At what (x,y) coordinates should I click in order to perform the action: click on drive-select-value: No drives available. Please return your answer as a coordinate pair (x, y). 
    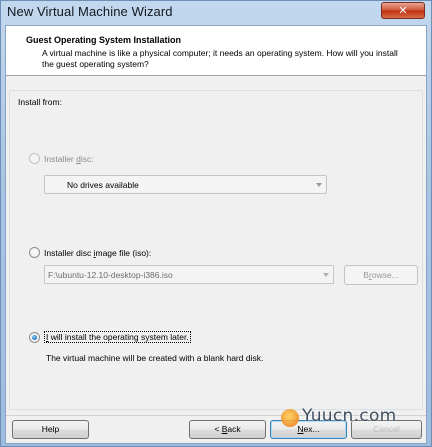
    Looking at the image, I should click on (103, 185).